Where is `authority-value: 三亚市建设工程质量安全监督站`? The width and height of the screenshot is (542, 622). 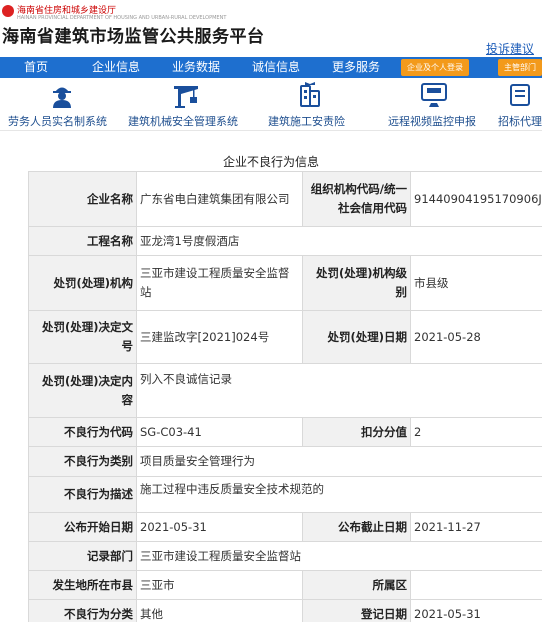
authority-value: 三亚市建设工程质量安全监督站 is located at coordinates (219, 283).